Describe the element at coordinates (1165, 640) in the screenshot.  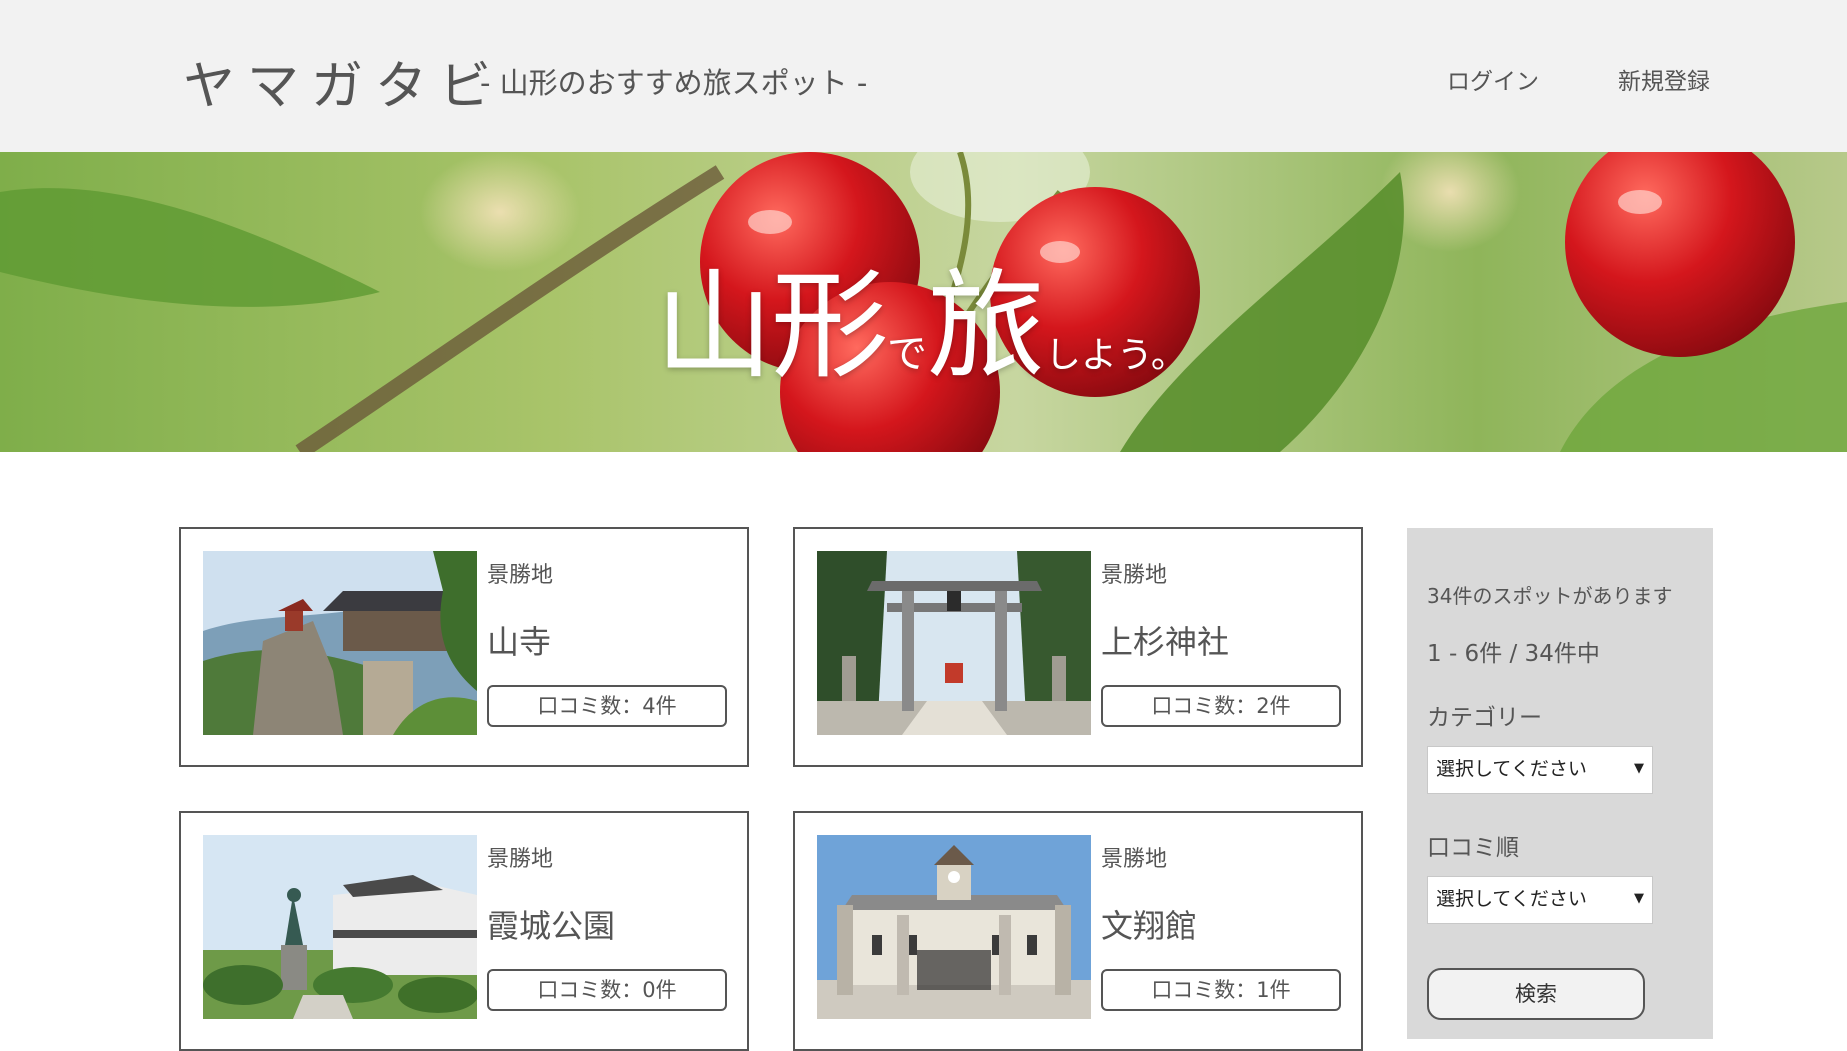
I see `spot-name: 上杉神社` at that location.